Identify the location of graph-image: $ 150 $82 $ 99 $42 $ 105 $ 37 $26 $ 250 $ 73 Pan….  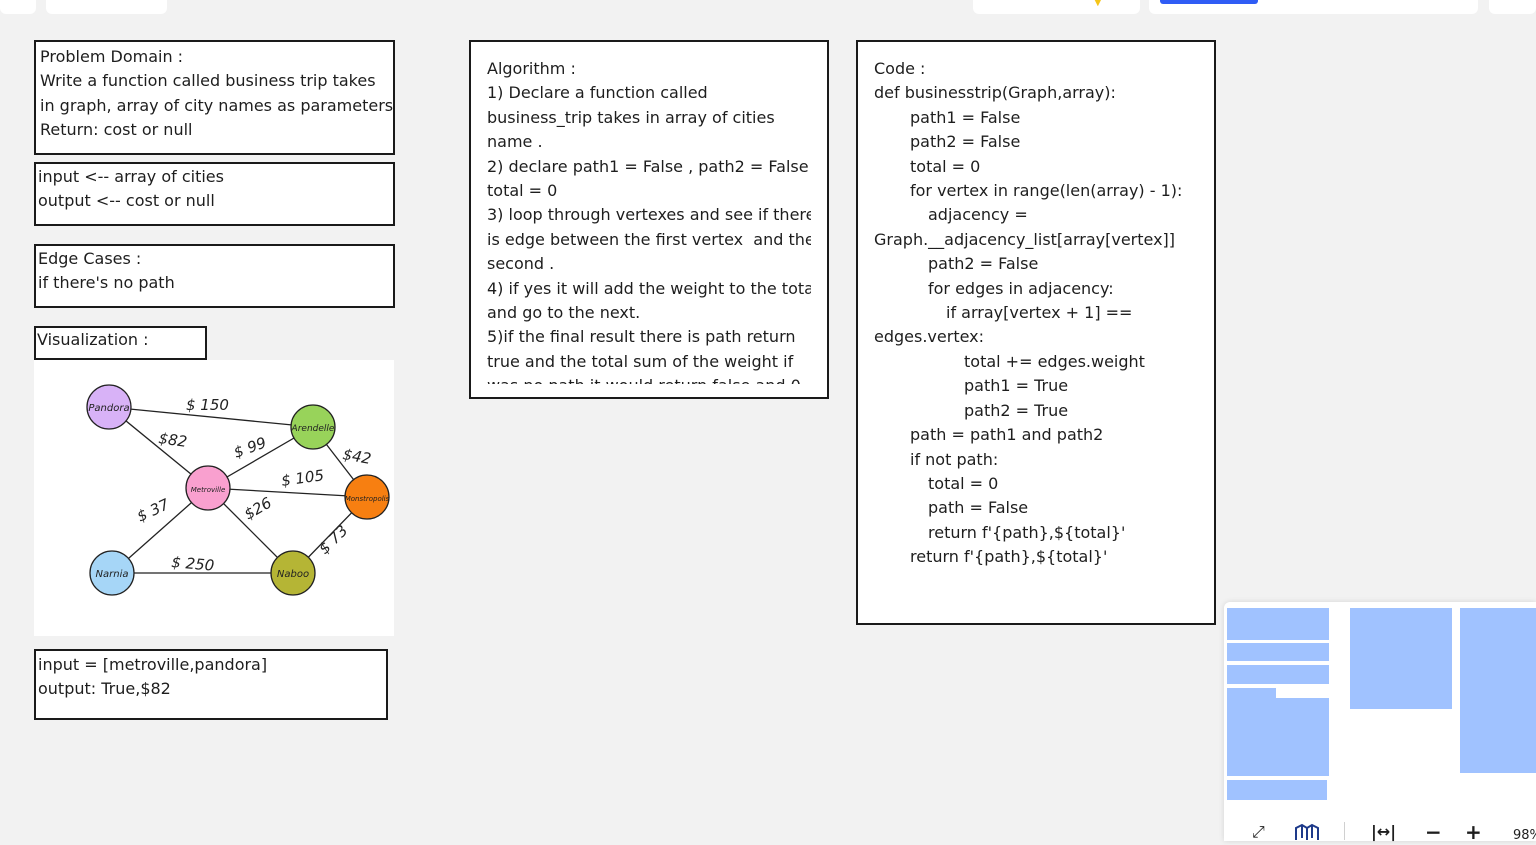
(214, 498).